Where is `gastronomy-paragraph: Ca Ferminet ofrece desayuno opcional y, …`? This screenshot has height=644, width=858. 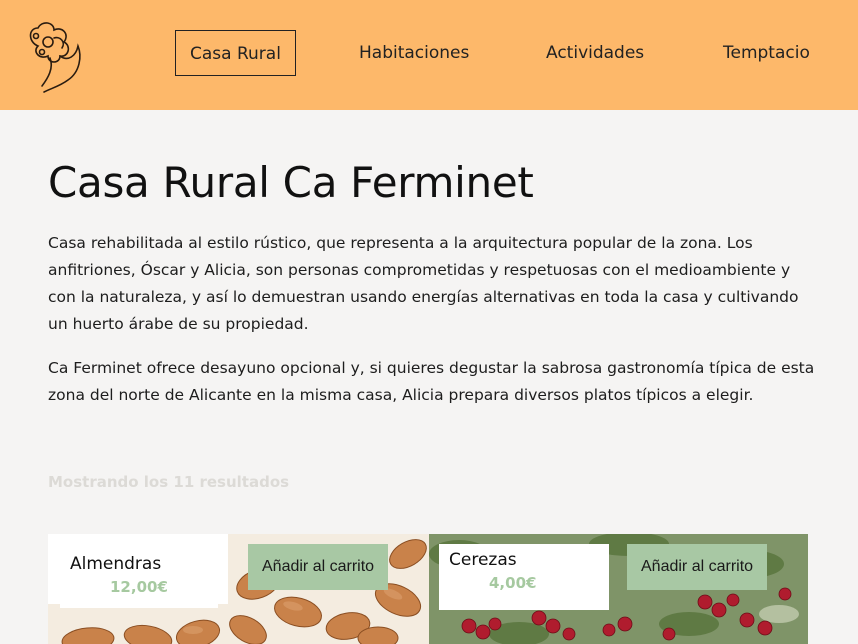 gastronomy-paragraph: Ca Ferminet ofrece desayuno opcional y, … is located at coordinates (431, 381).